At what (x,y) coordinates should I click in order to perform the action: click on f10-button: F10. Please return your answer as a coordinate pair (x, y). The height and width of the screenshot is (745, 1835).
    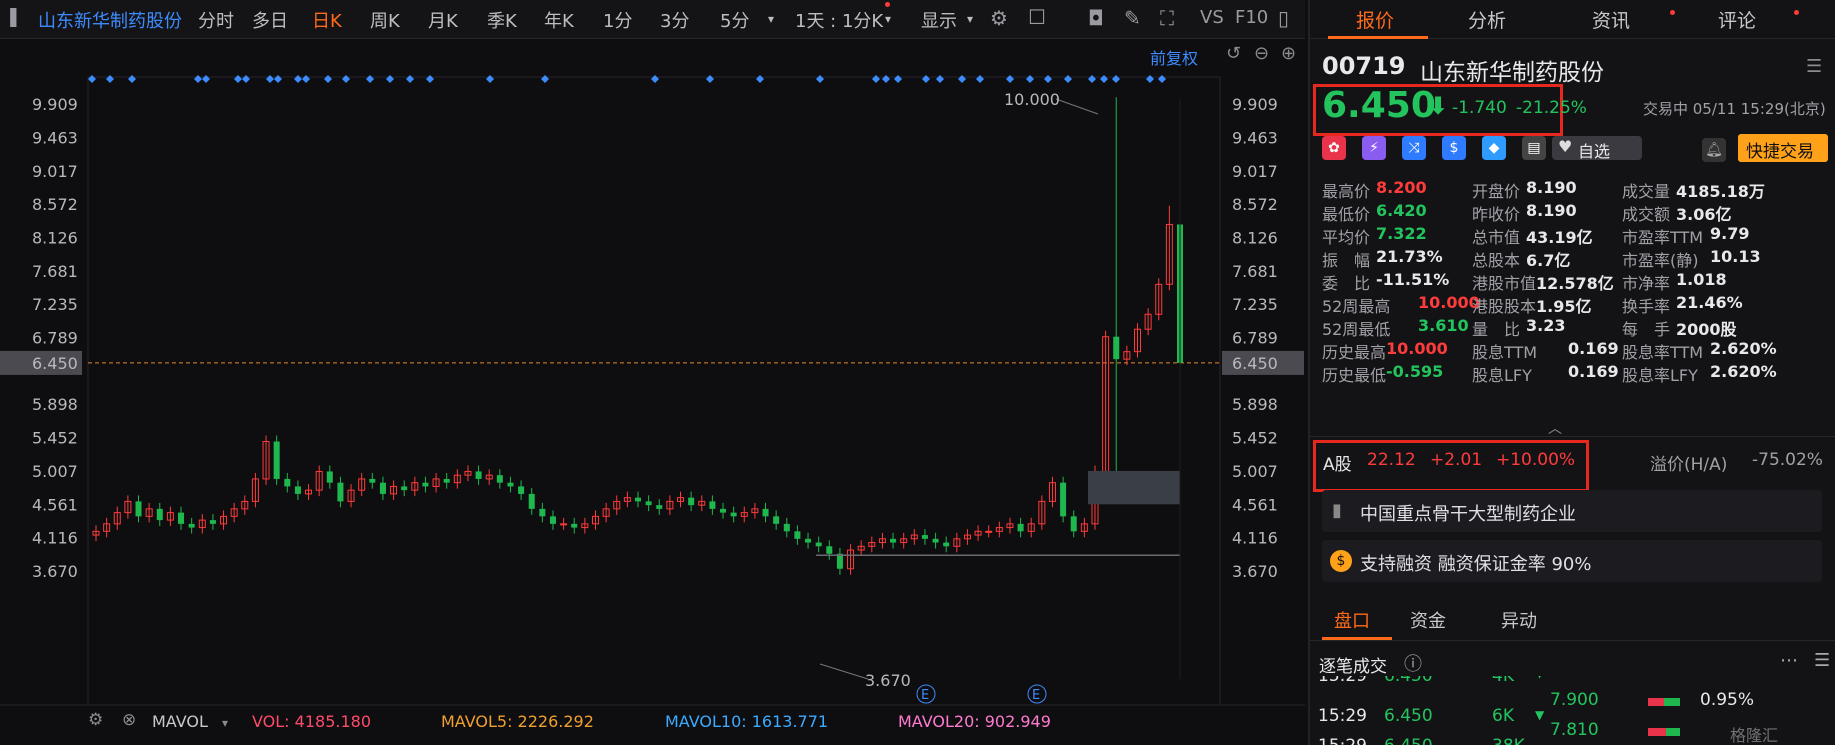
    Looking at the image, I should click on (1251, 17).